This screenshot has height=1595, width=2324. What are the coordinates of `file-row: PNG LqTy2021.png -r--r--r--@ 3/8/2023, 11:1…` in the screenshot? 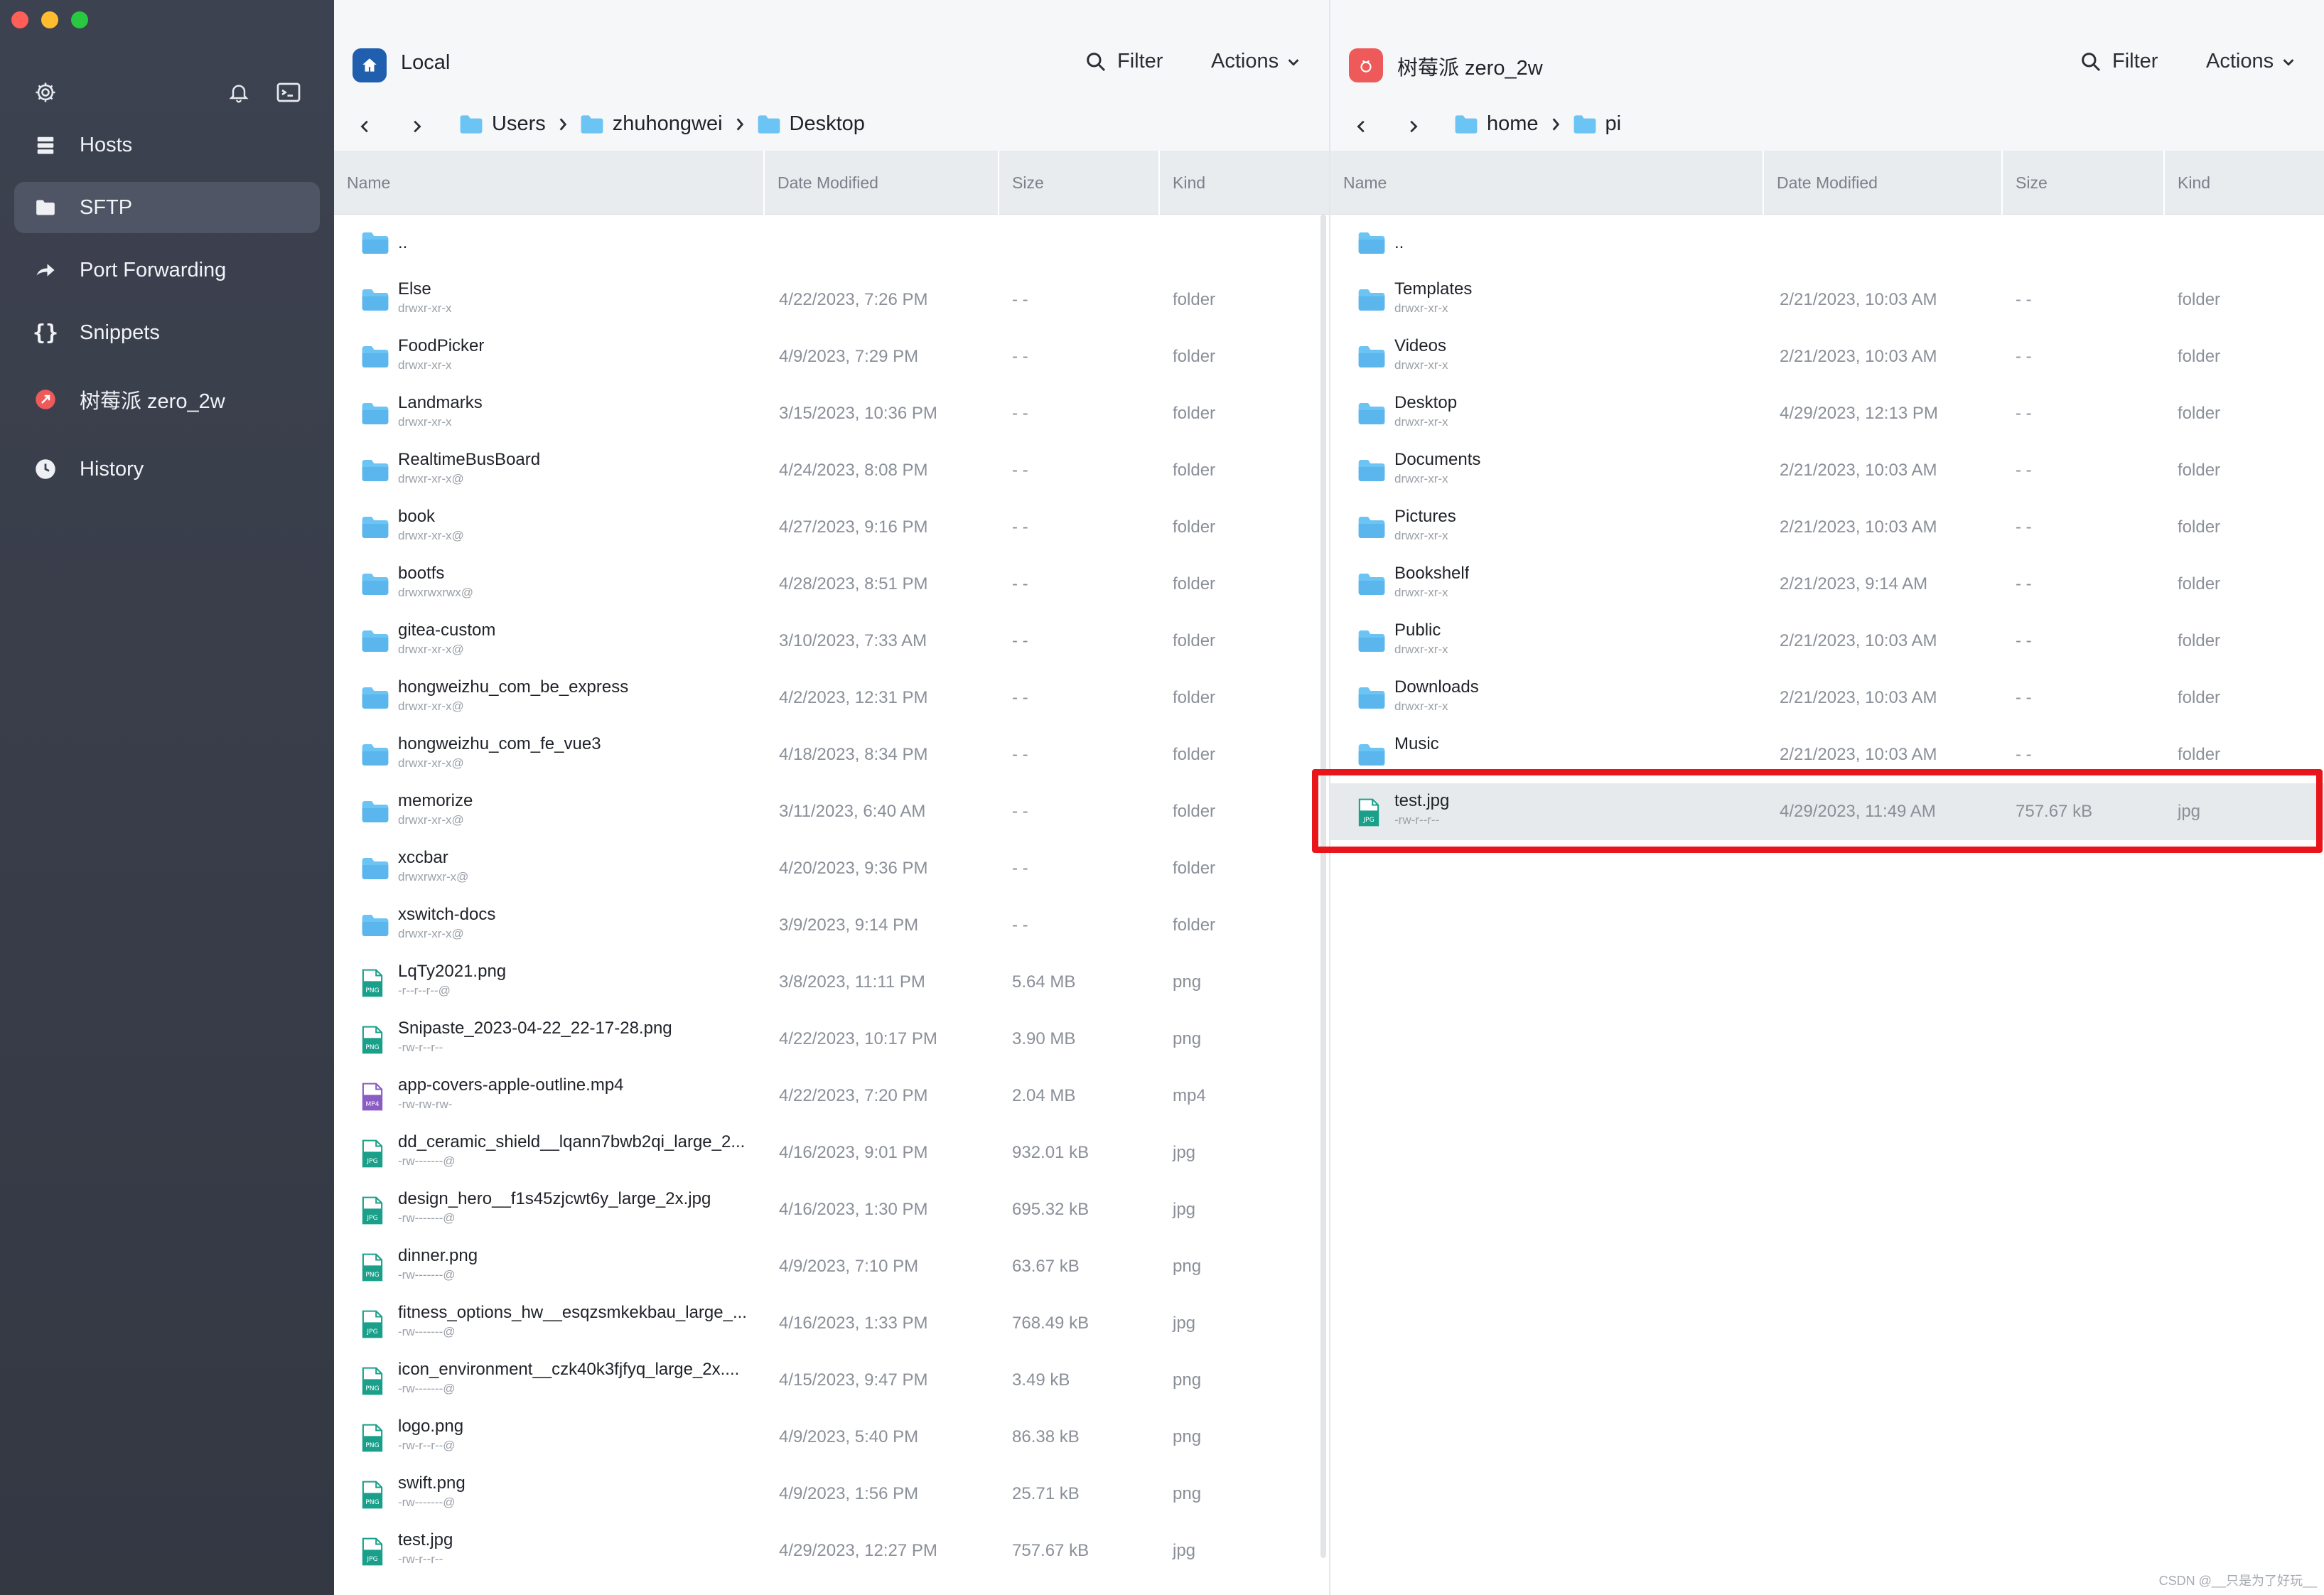 It's located at (831, 982).